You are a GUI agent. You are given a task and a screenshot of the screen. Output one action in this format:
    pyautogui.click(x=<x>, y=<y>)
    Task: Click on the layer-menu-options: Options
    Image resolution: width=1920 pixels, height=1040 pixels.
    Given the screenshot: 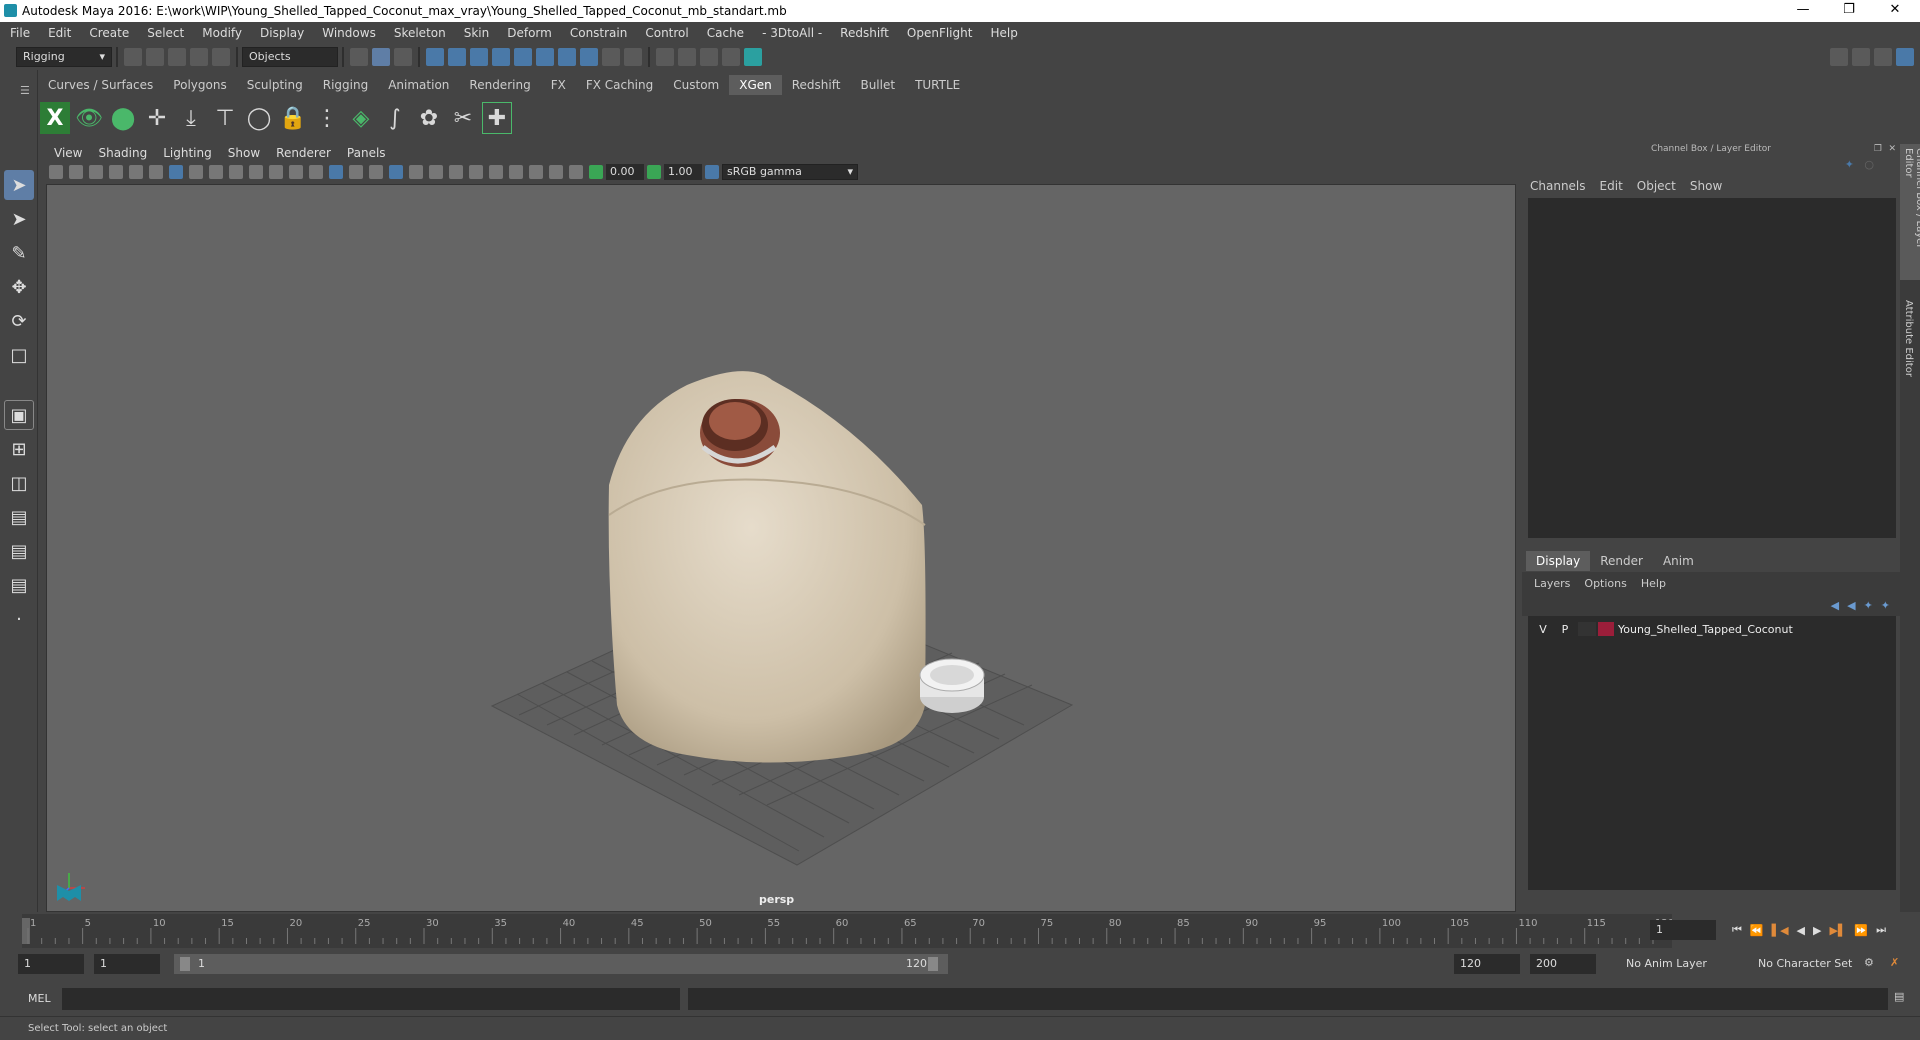 What is the action you would take?
    pyautogui.click(x=1605, y=583)
    